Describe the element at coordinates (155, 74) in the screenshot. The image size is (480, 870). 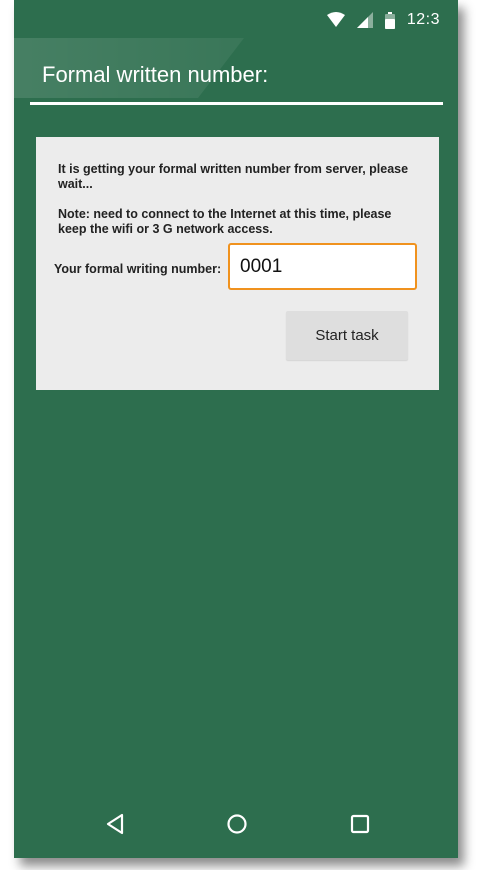
I see `page-title: Formal written number:` at that location.